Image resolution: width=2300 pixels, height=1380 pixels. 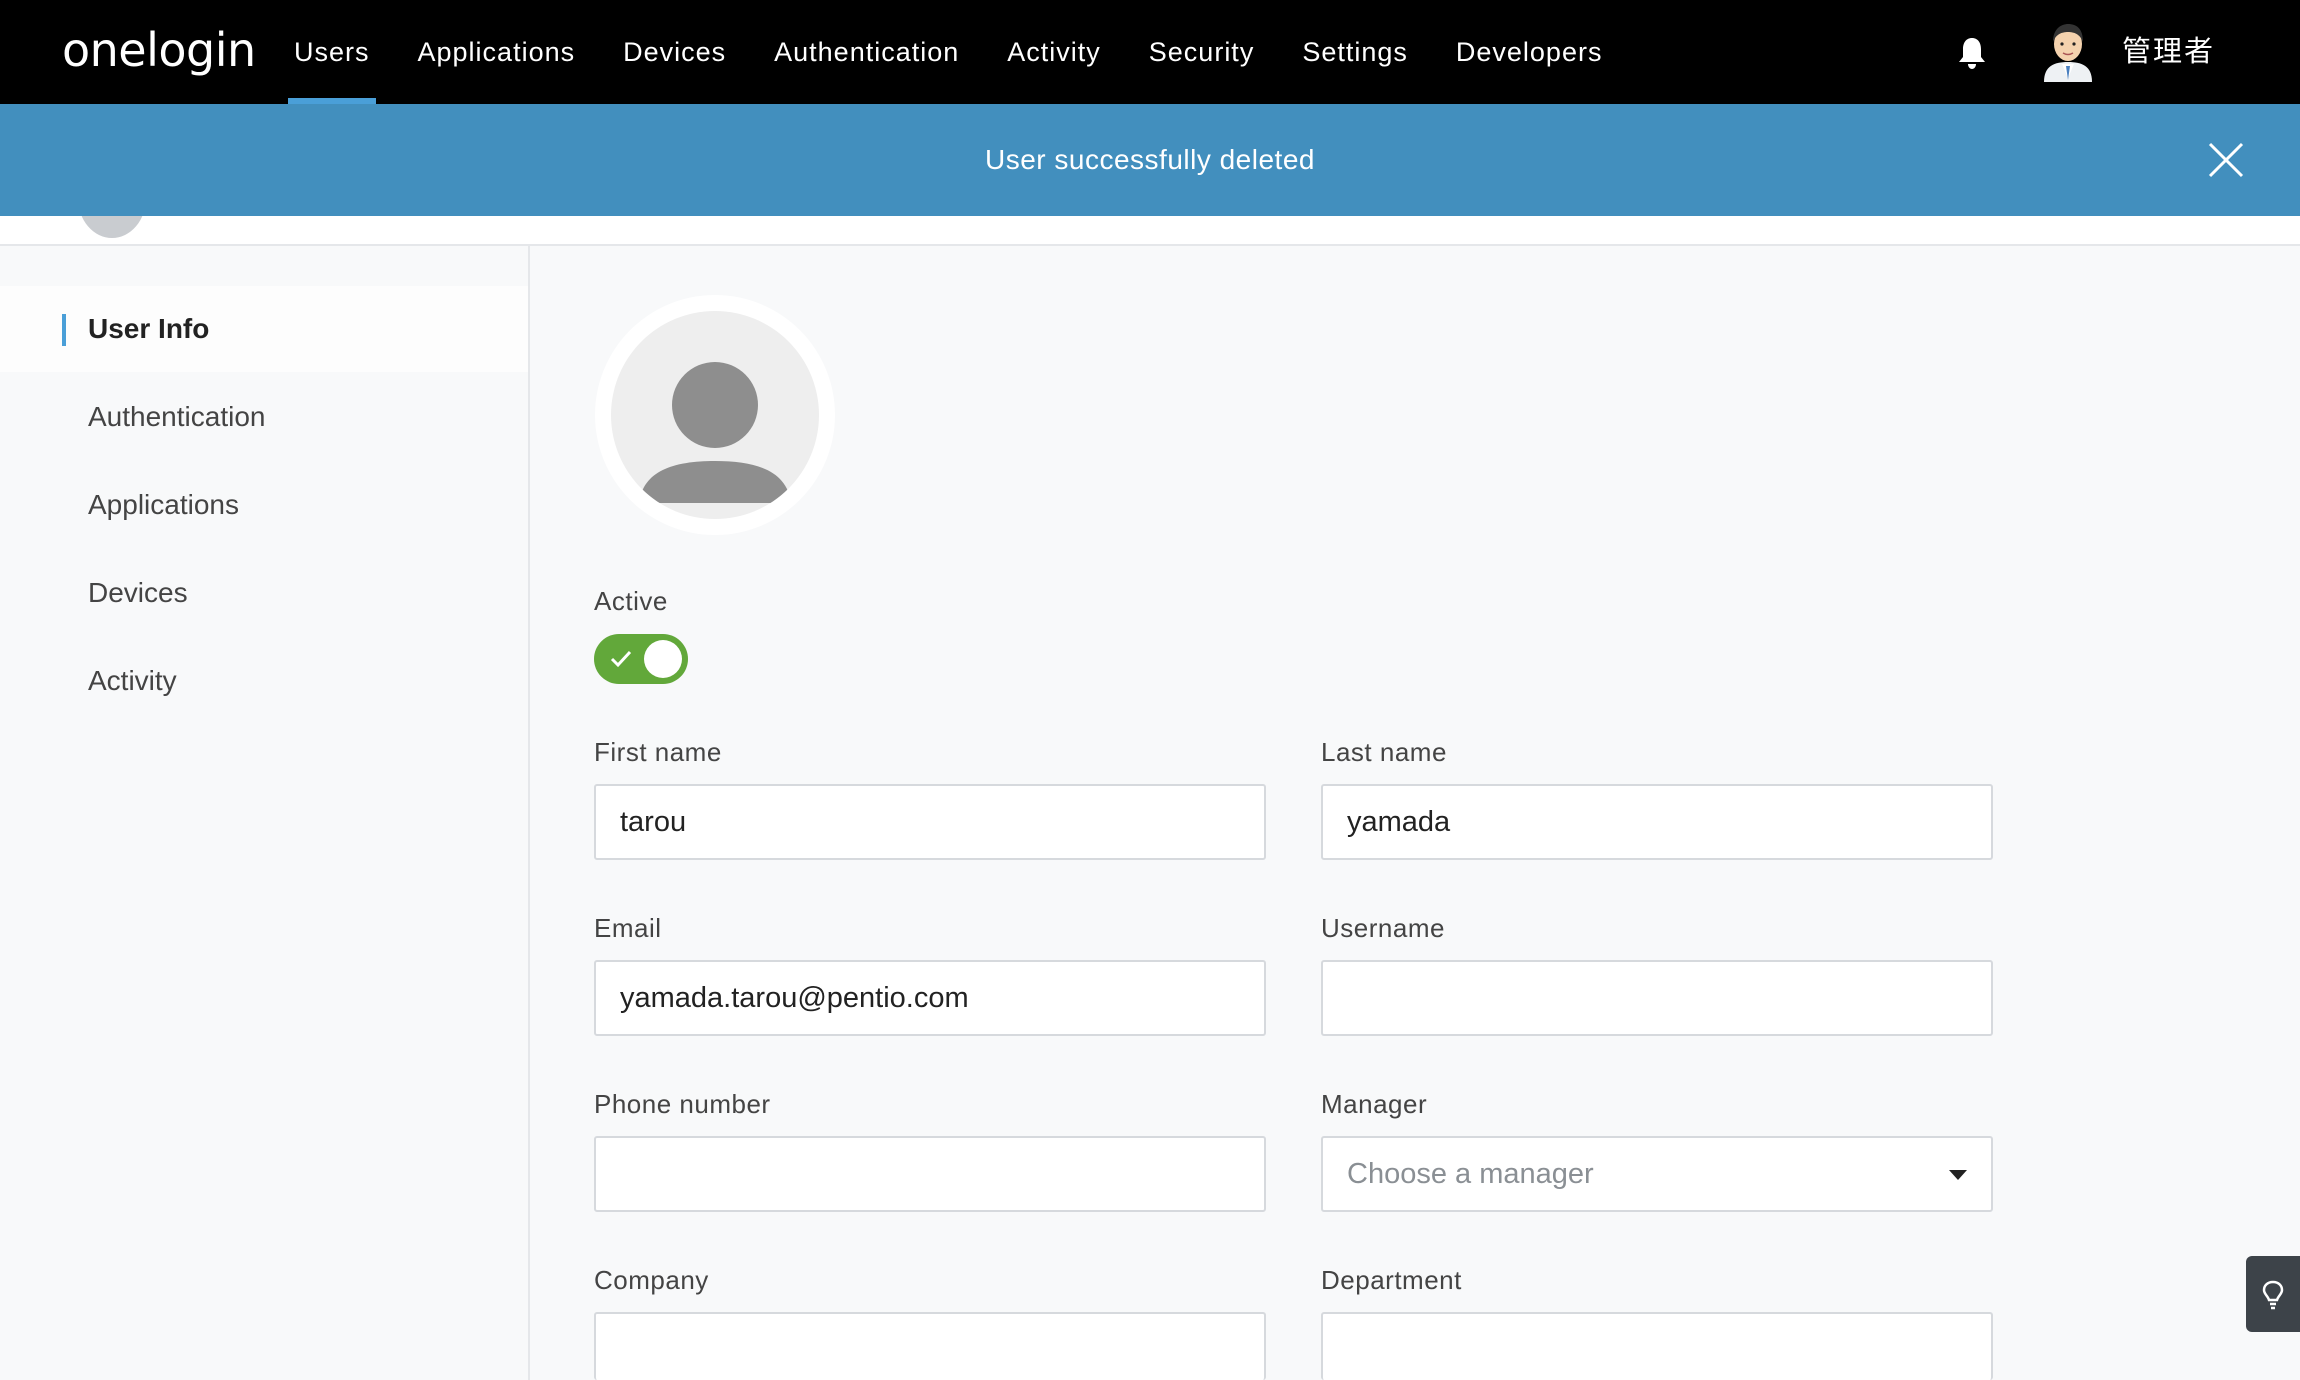 I want to click on nav-devices: Devices, so click(x=674, y=52).